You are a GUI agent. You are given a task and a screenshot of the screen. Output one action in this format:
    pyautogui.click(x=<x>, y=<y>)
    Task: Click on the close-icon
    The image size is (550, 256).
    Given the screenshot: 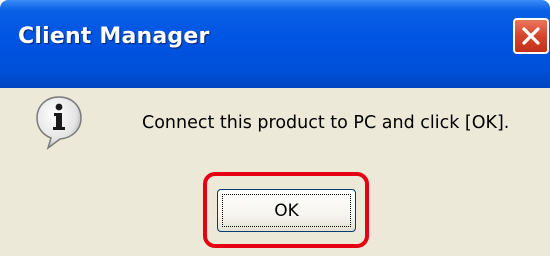 What is the action you would take?
    pyautogui.click(x=531, y=36)
    